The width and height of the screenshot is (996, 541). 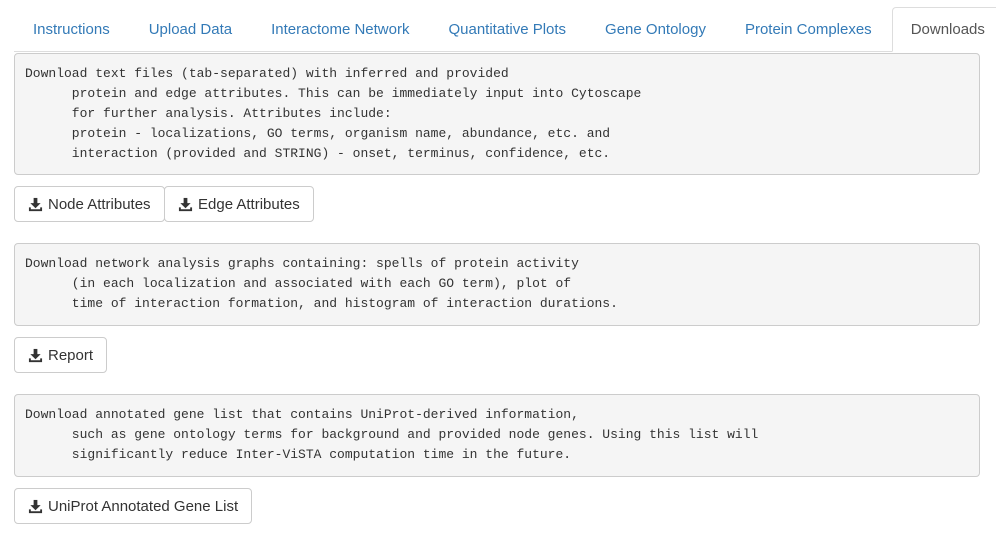 I want to click on tab-upload-data: Upload Data, so click(x=190, y=29).